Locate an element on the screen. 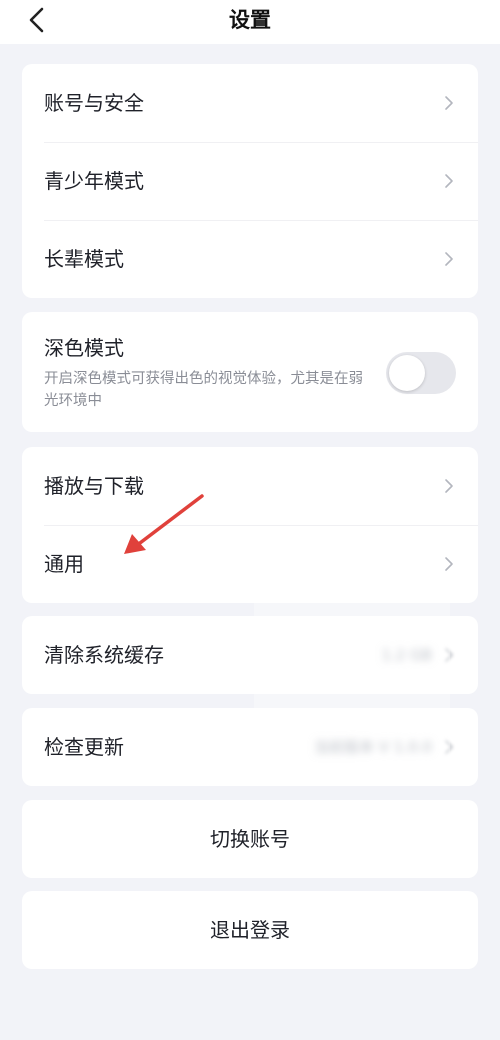  general-settings-card: 播放与下载 通用 is located at coordinates (250, 525).